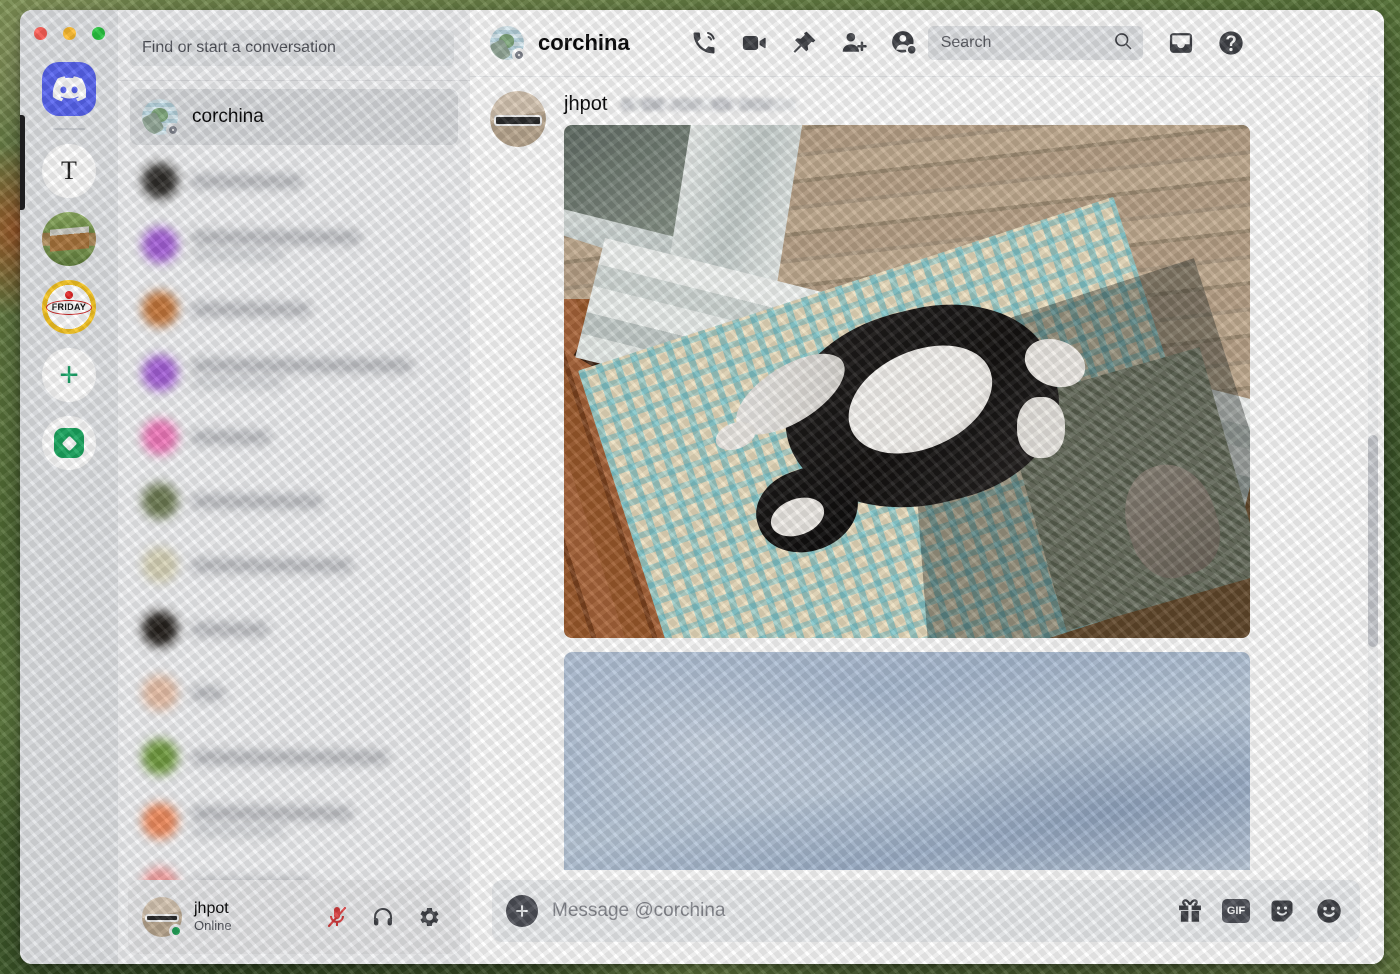  What do you see at coordinates (1035, 43) in the screenshot?
I see `search-input: Search` at bounding box center [1035, 43].